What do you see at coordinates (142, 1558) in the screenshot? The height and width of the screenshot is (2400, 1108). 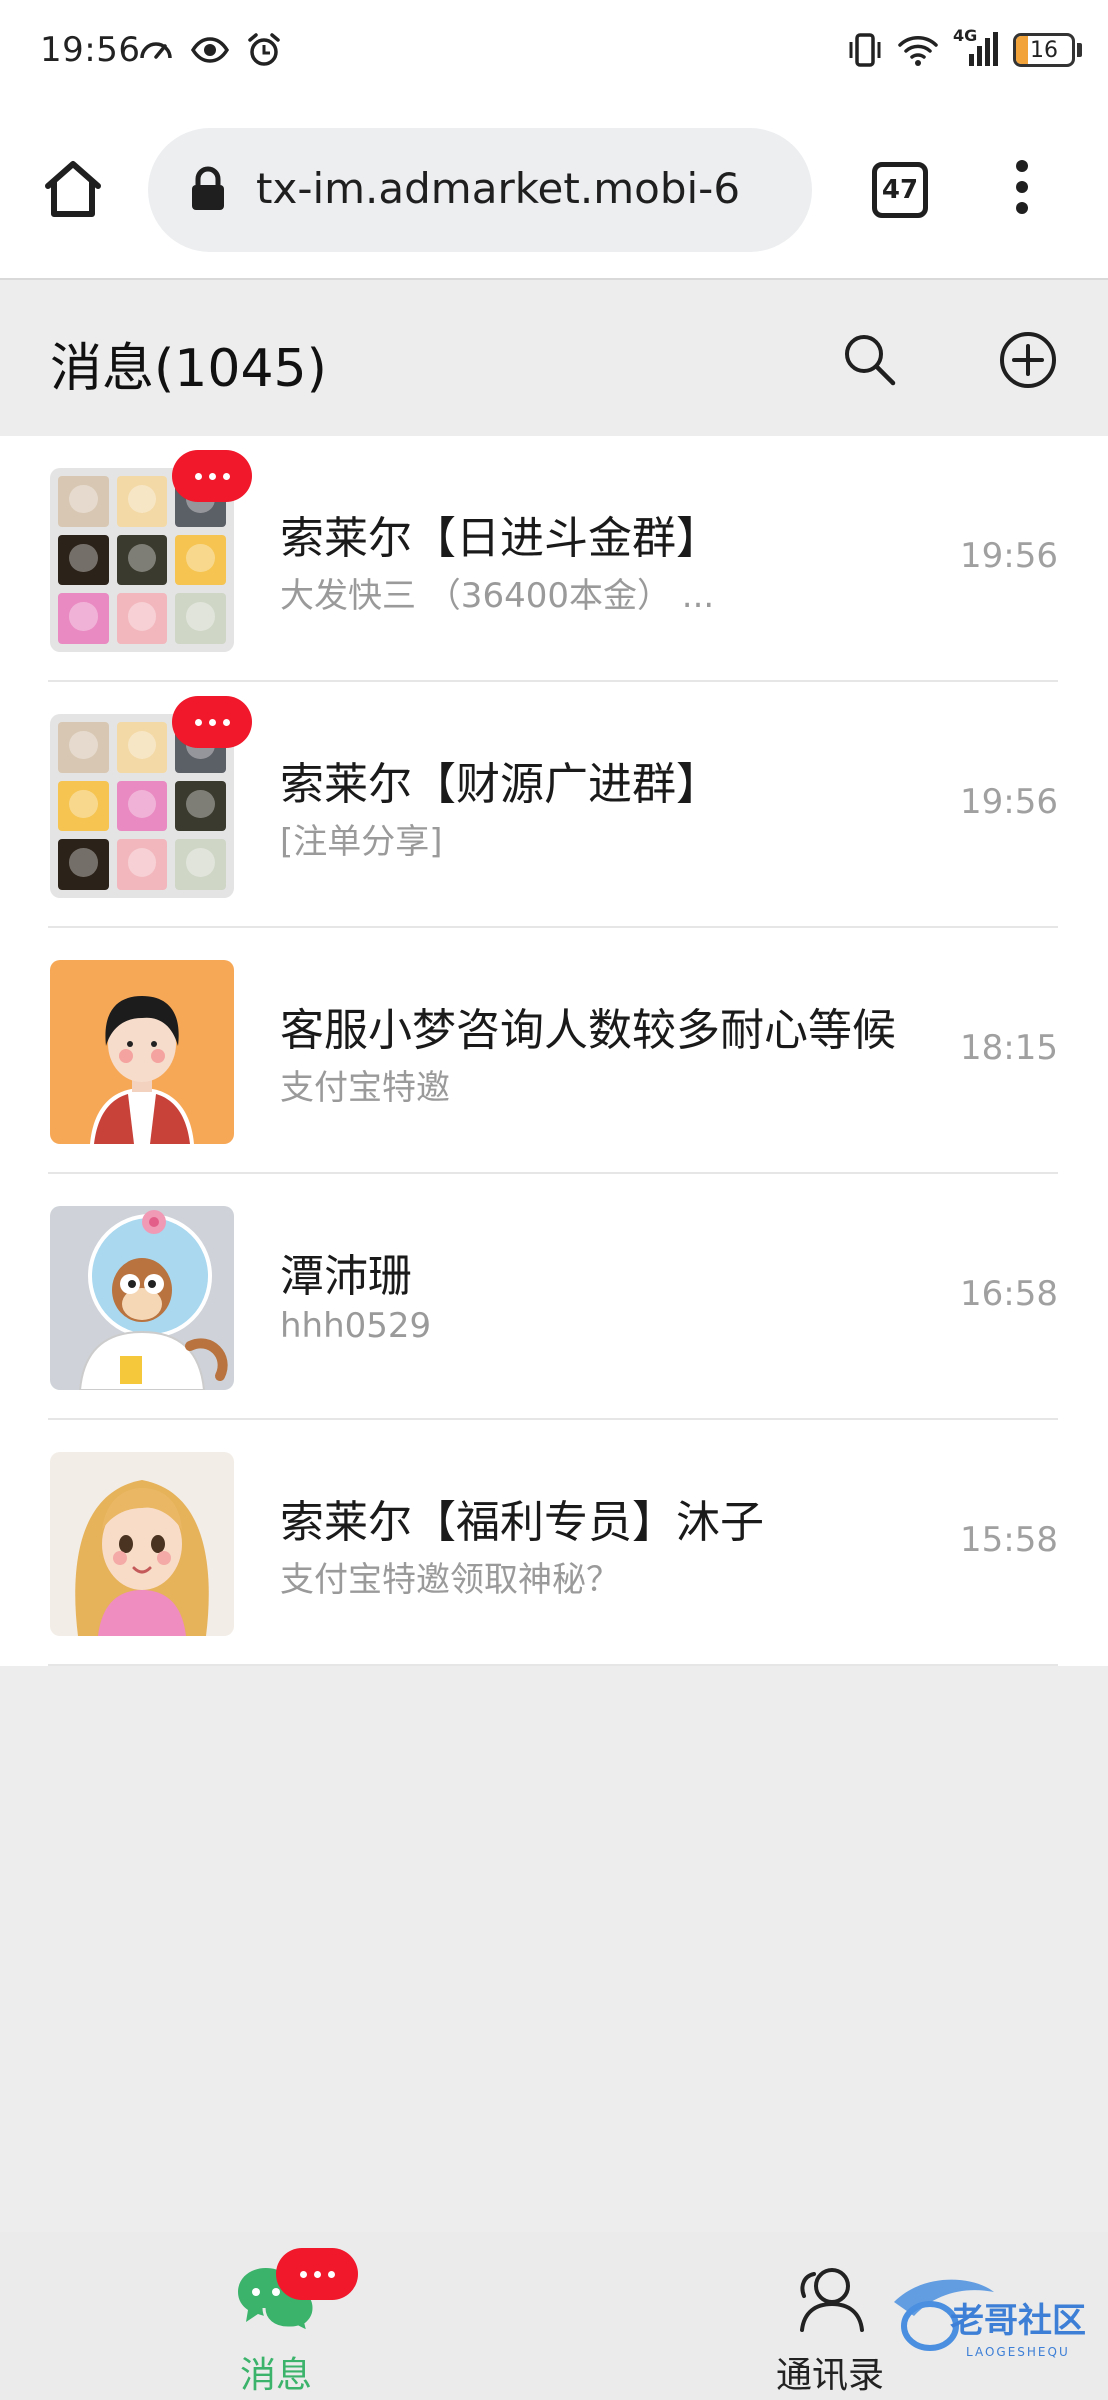 I see `blonde-girl-cartoon-icon` at bounding box center [142, 1558].